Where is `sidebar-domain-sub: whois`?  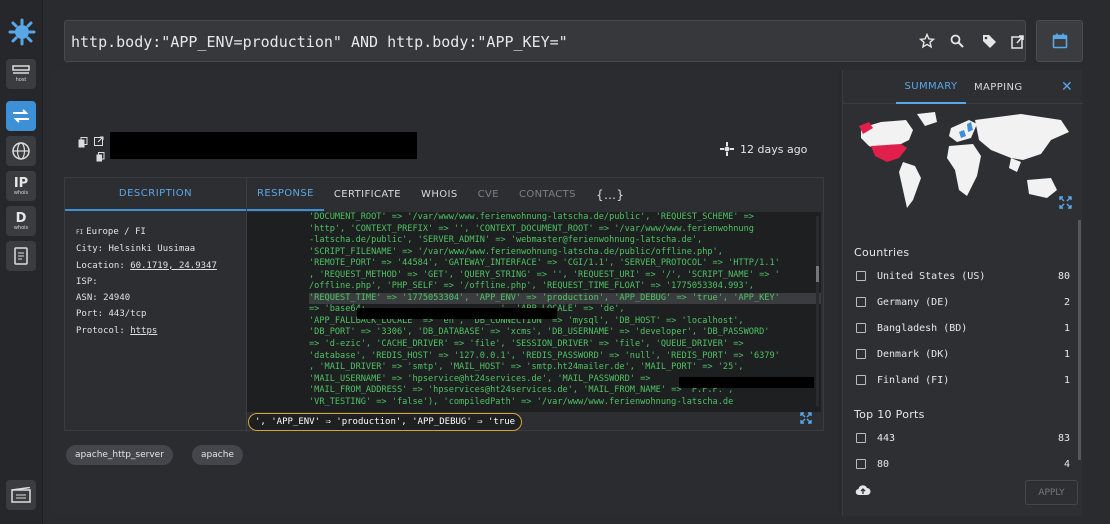
sidebar-domain-sub: whois is located at coordinates (21, 227).